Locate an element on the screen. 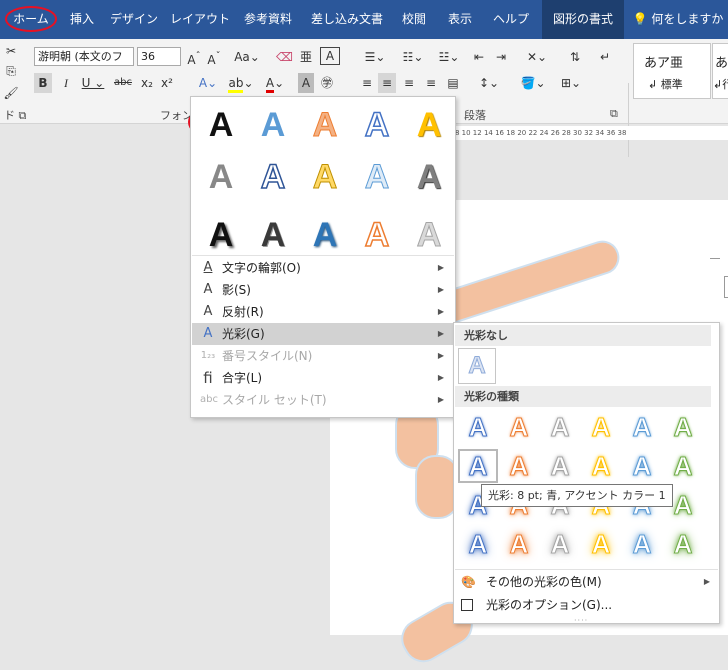 Image resolution: width=728 pixels, height=670 pixels. glow-option-r2-c1: A is located at coordinates (478, 466).